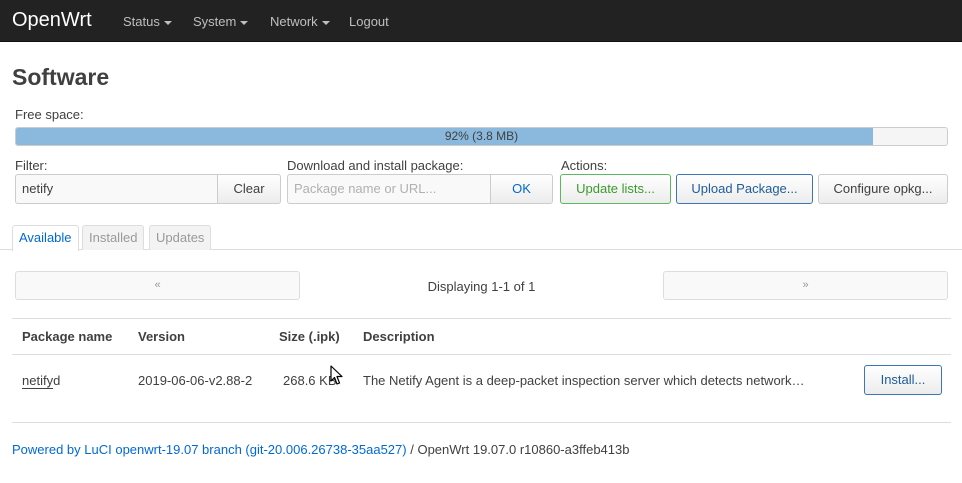 This screenshot has height=483, width=962. What do you see at coordinates (67, 336) in the screenshot?
I see `column-header-package-name: Package name` at bounding box center [67, 336].